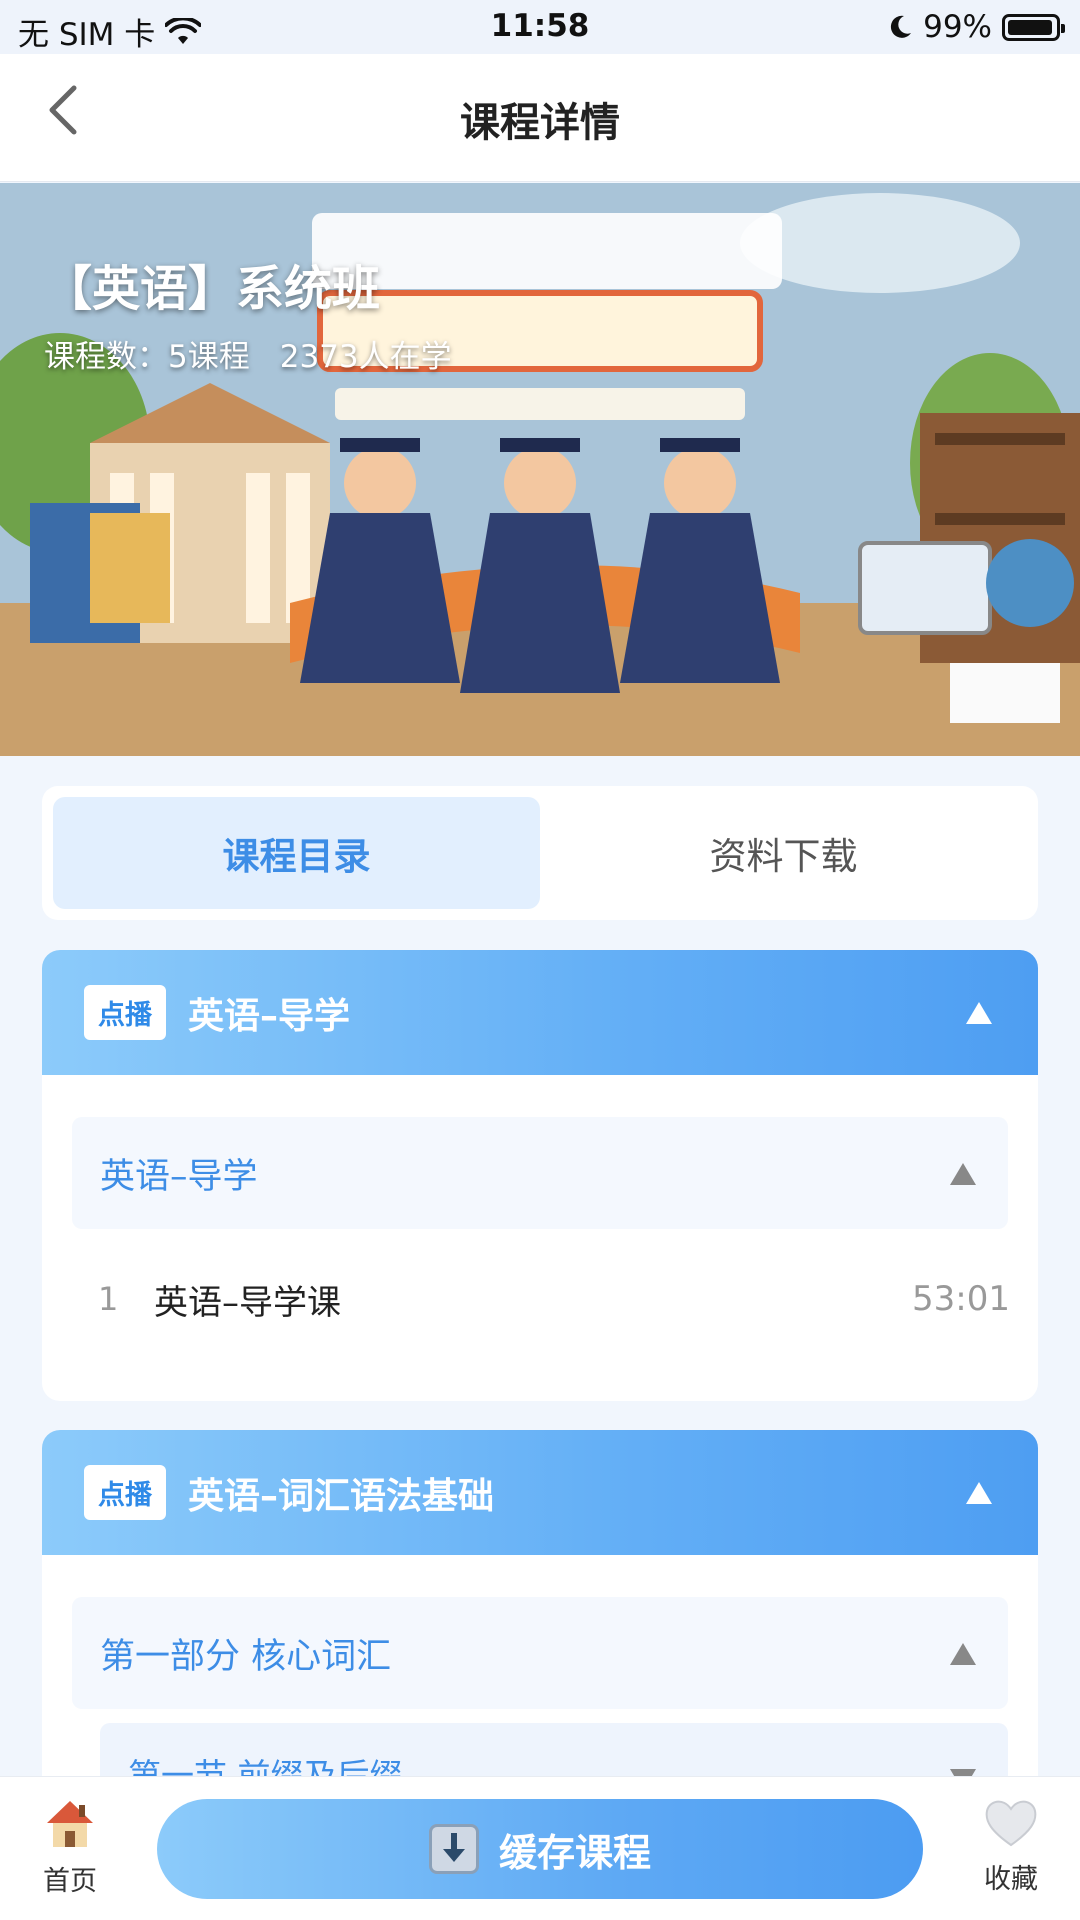 Image resolution: width=1080 pixels, height=1920 pixels. I want to click on navigation-bar: 课程详情, so click(540, 118).